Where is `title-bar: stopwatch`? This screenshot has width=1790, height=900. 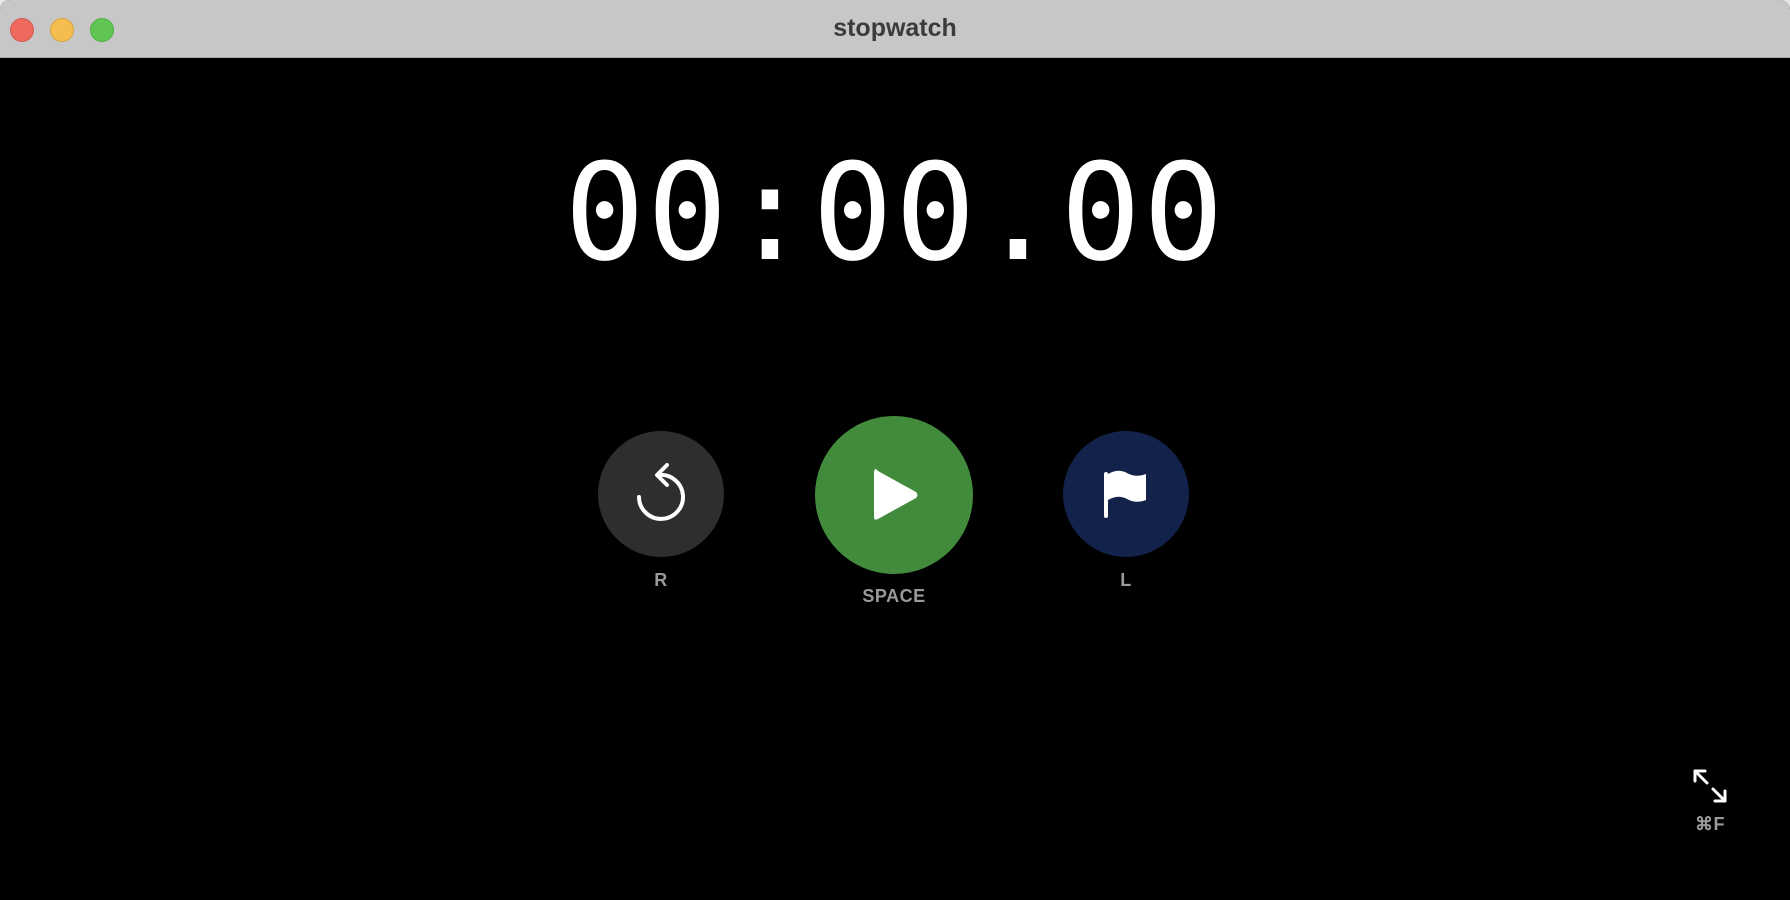
title-bar: stopwatch is located at coordinates (895, 29).